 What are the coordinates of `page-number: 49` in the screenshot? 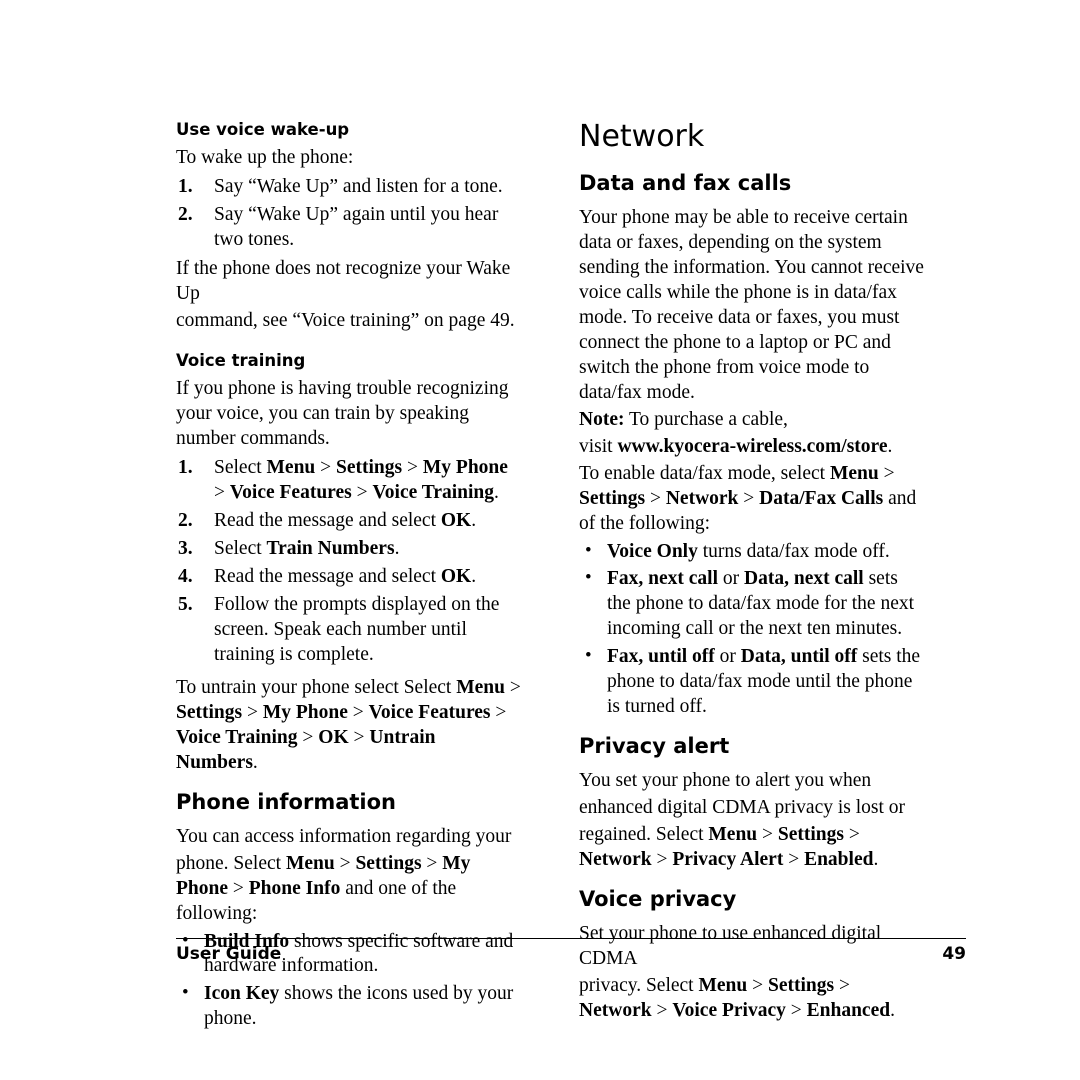 It's located at (954, 954).